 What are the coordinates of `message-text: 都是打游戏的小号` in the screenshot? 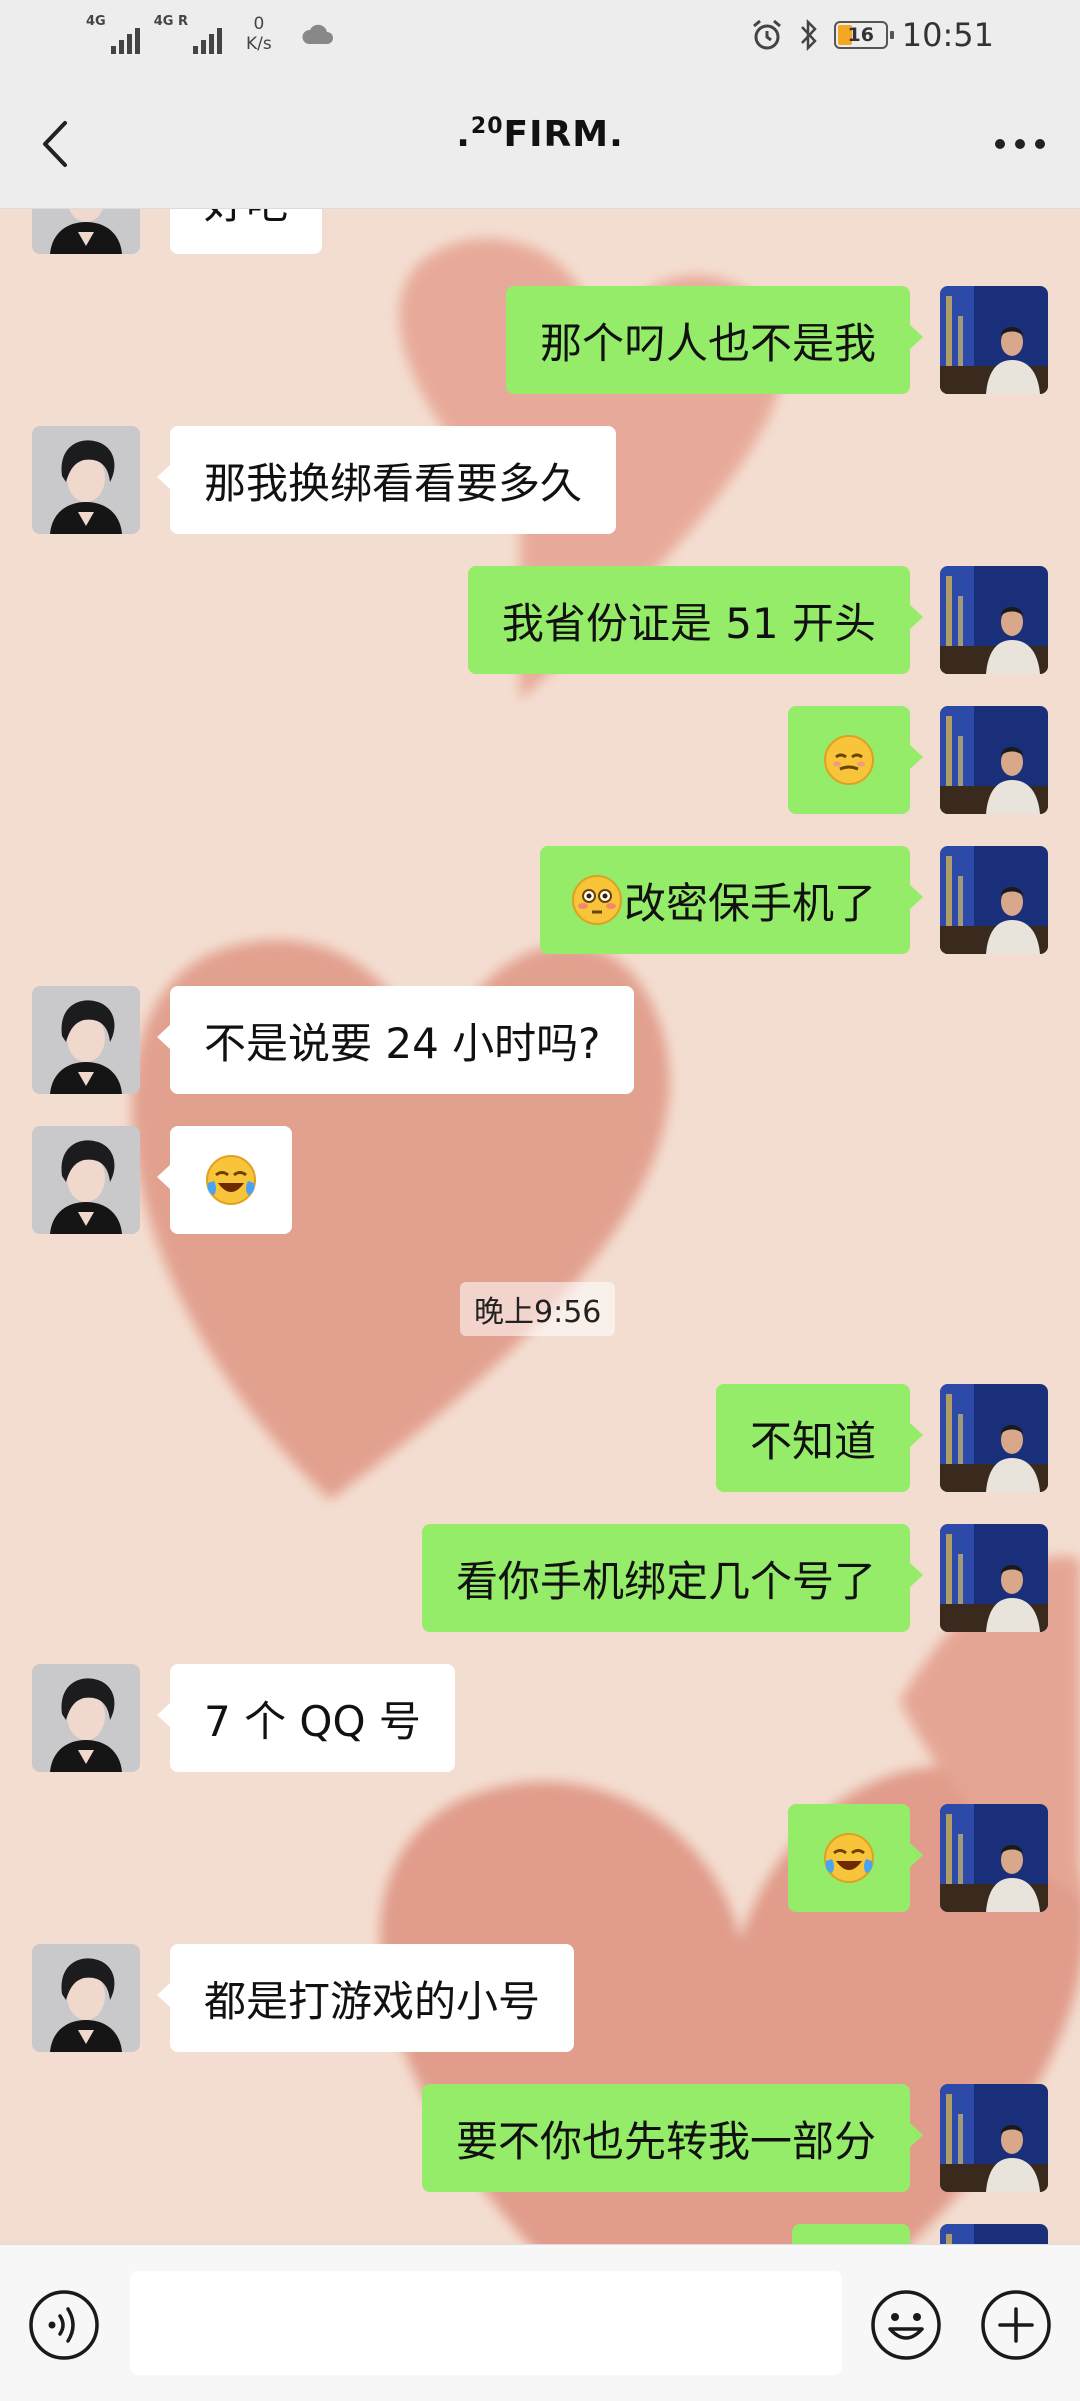 It's located at (372, 2001).